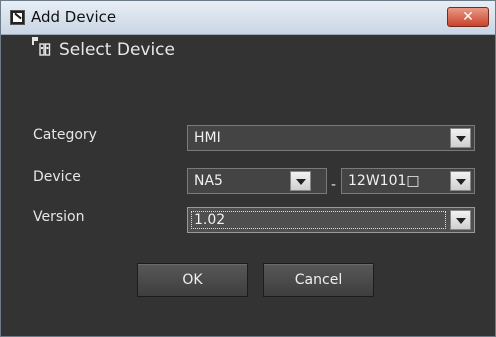  Describe the element at coordinates (384, 181) in the screenshot. I see `device-model-value: 12W101□` at that location.